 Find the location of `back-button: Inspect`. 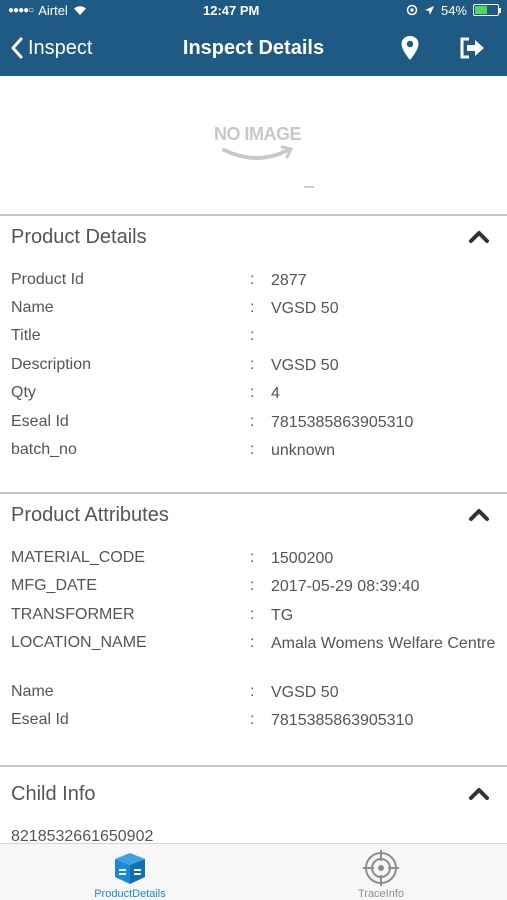

back-button: Inspect is located at coordinates (51, 48).